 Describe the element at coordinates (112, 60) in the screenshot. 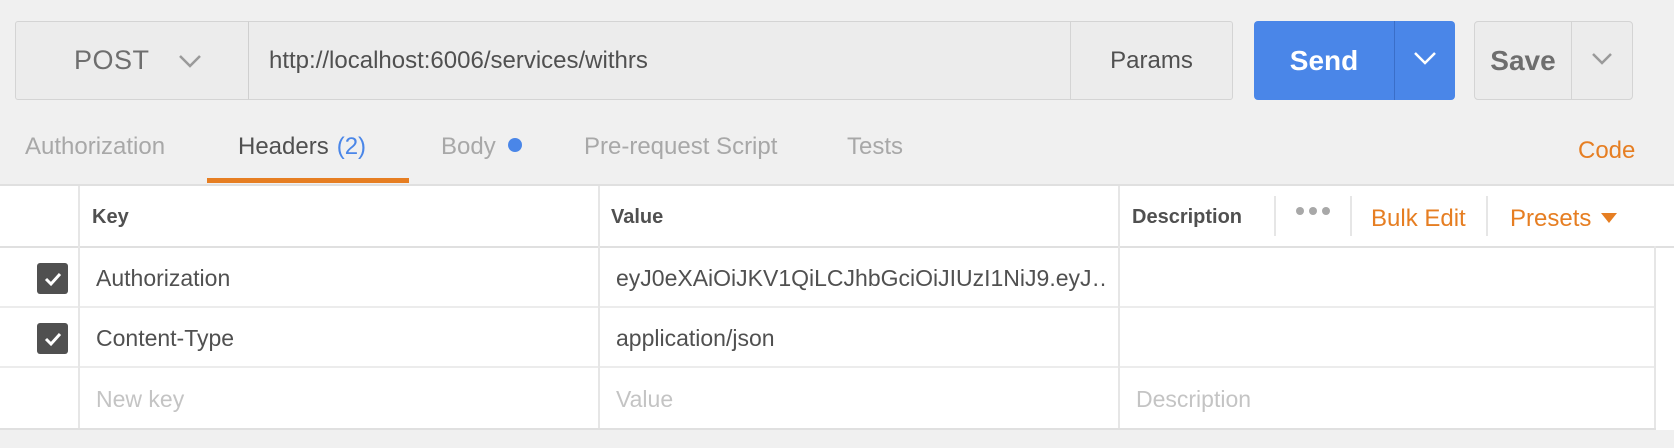

I see `method-label: POST` at that location.